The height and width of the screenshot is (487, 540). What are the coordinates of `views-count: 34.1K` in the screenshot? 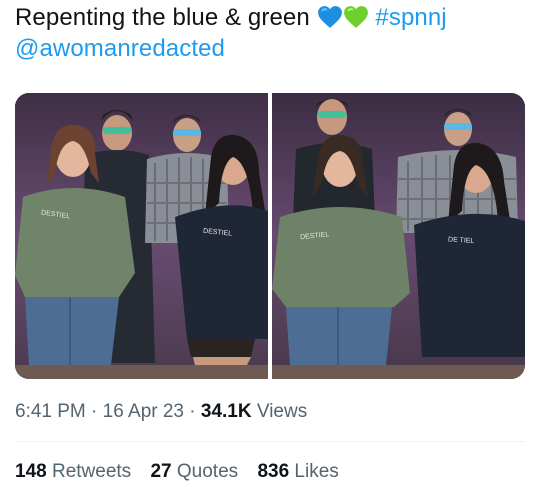 It's located at (226, 411).